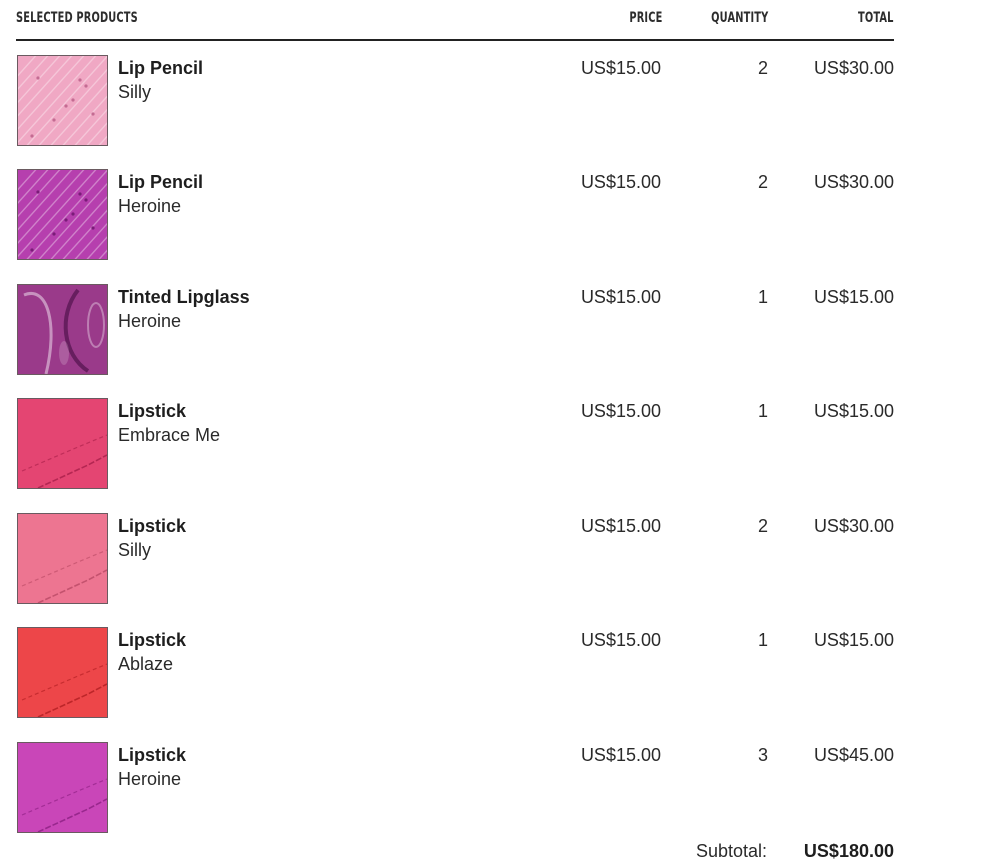  Describe the element at coordinates (455, 559) in the screenshot. I see `table-row: Lipstick Silly US$15.00 2 US$30.00` at that location.